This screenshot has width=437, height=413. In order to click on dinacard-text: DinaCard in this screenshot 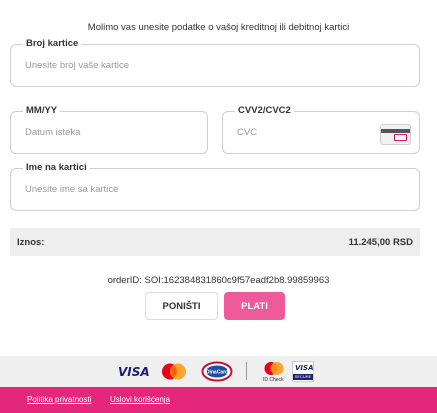, I will do `click(217, 373)`.